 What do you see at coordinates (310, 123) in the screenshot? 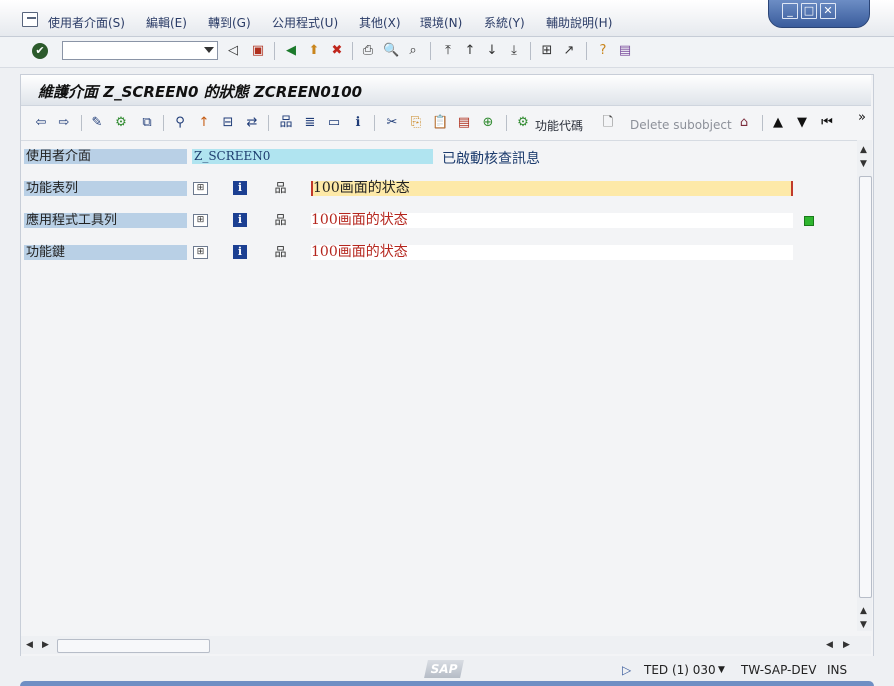
I see `list-icon: ≣` at bounding box center [310, 123].